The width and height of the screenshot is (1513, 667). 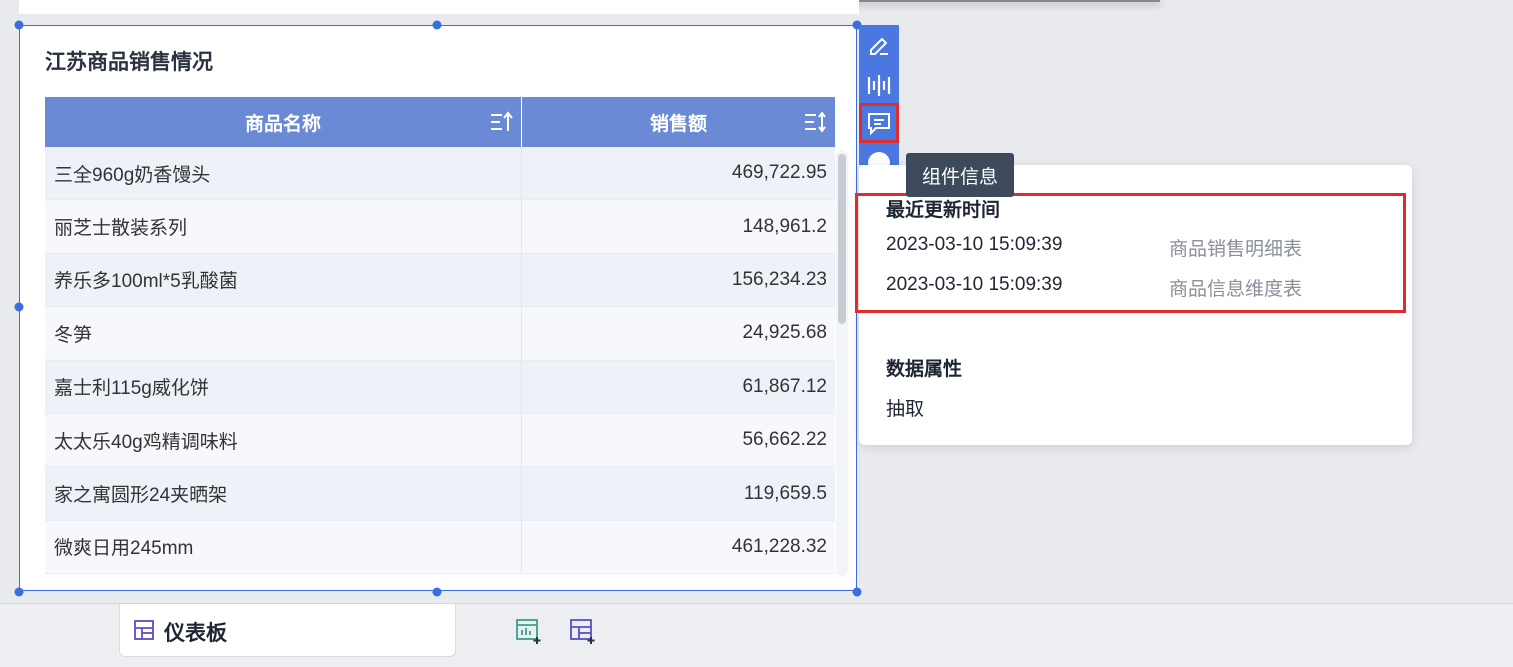 I want to click on edit-button, so click(x=879, y=45).